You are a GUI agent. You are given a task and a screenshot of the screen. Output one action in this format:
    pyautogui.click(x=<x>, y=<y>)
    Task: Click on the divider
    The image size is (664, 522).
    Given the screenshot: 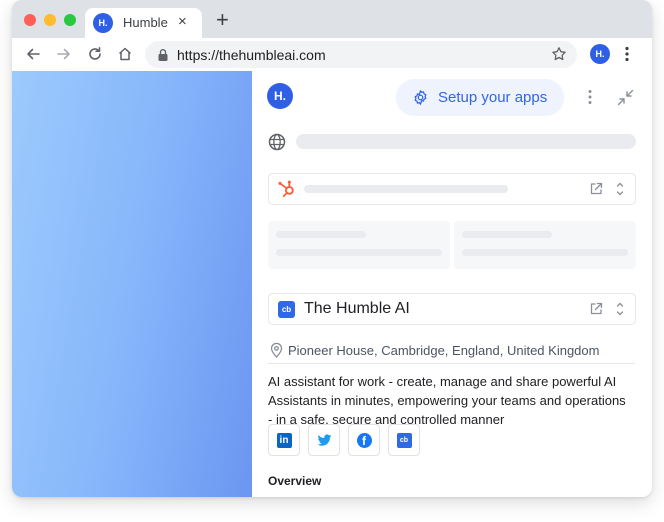 What is the action you would take?
    pyautogui.click(x=451, y=363)
    